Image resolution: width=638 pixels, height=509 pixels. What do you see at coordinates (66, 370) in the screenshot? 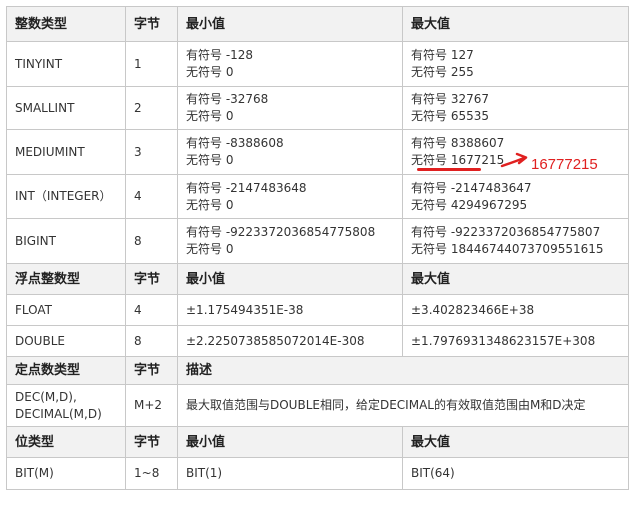
I see `header-type: 定点数类型` at bounding box center [66, 370].